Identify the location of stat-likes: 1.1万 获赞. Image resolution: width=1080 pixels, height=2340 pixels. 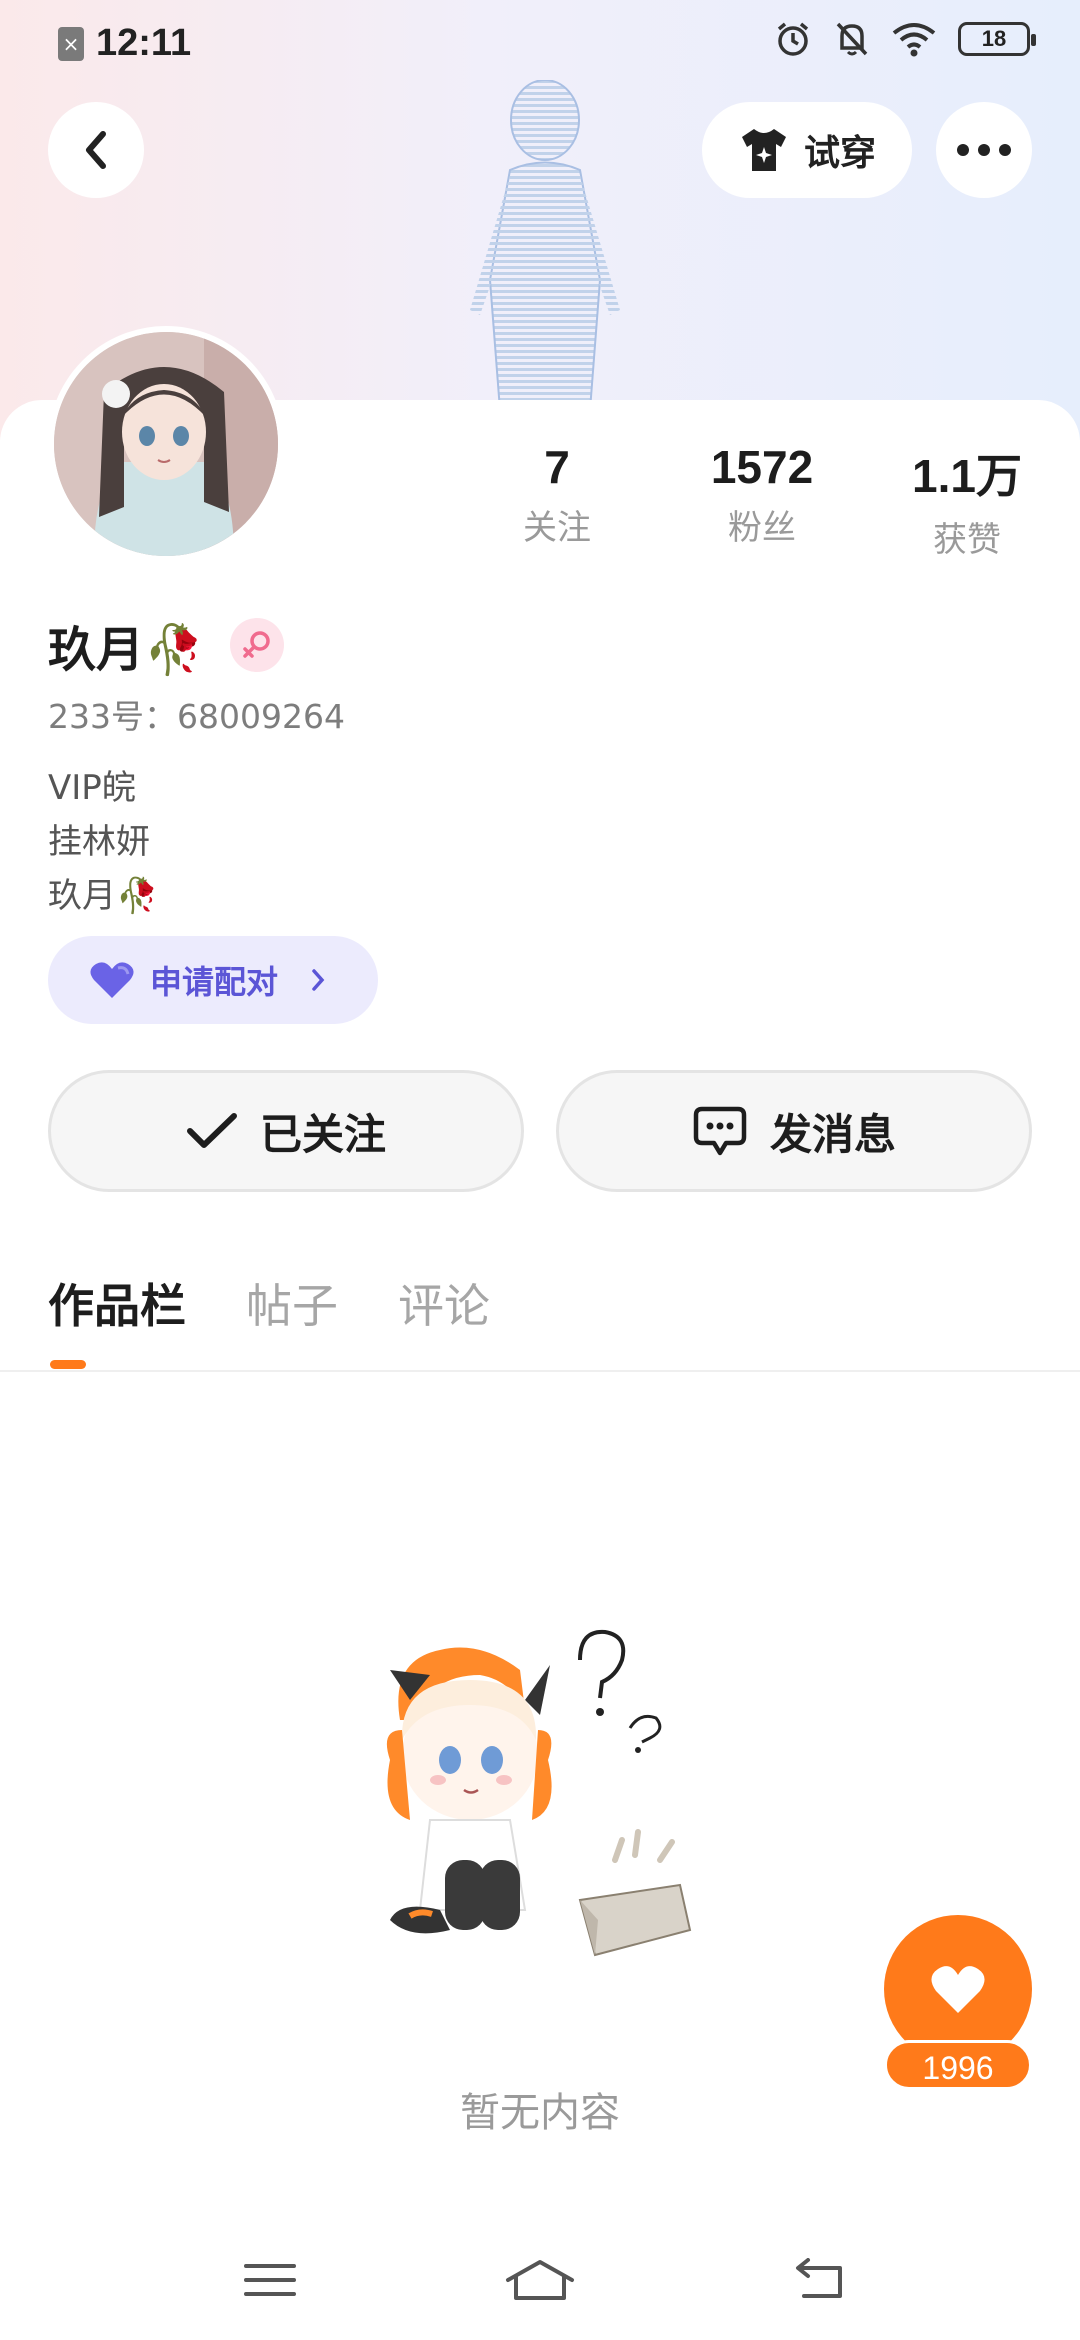
(967, 500).